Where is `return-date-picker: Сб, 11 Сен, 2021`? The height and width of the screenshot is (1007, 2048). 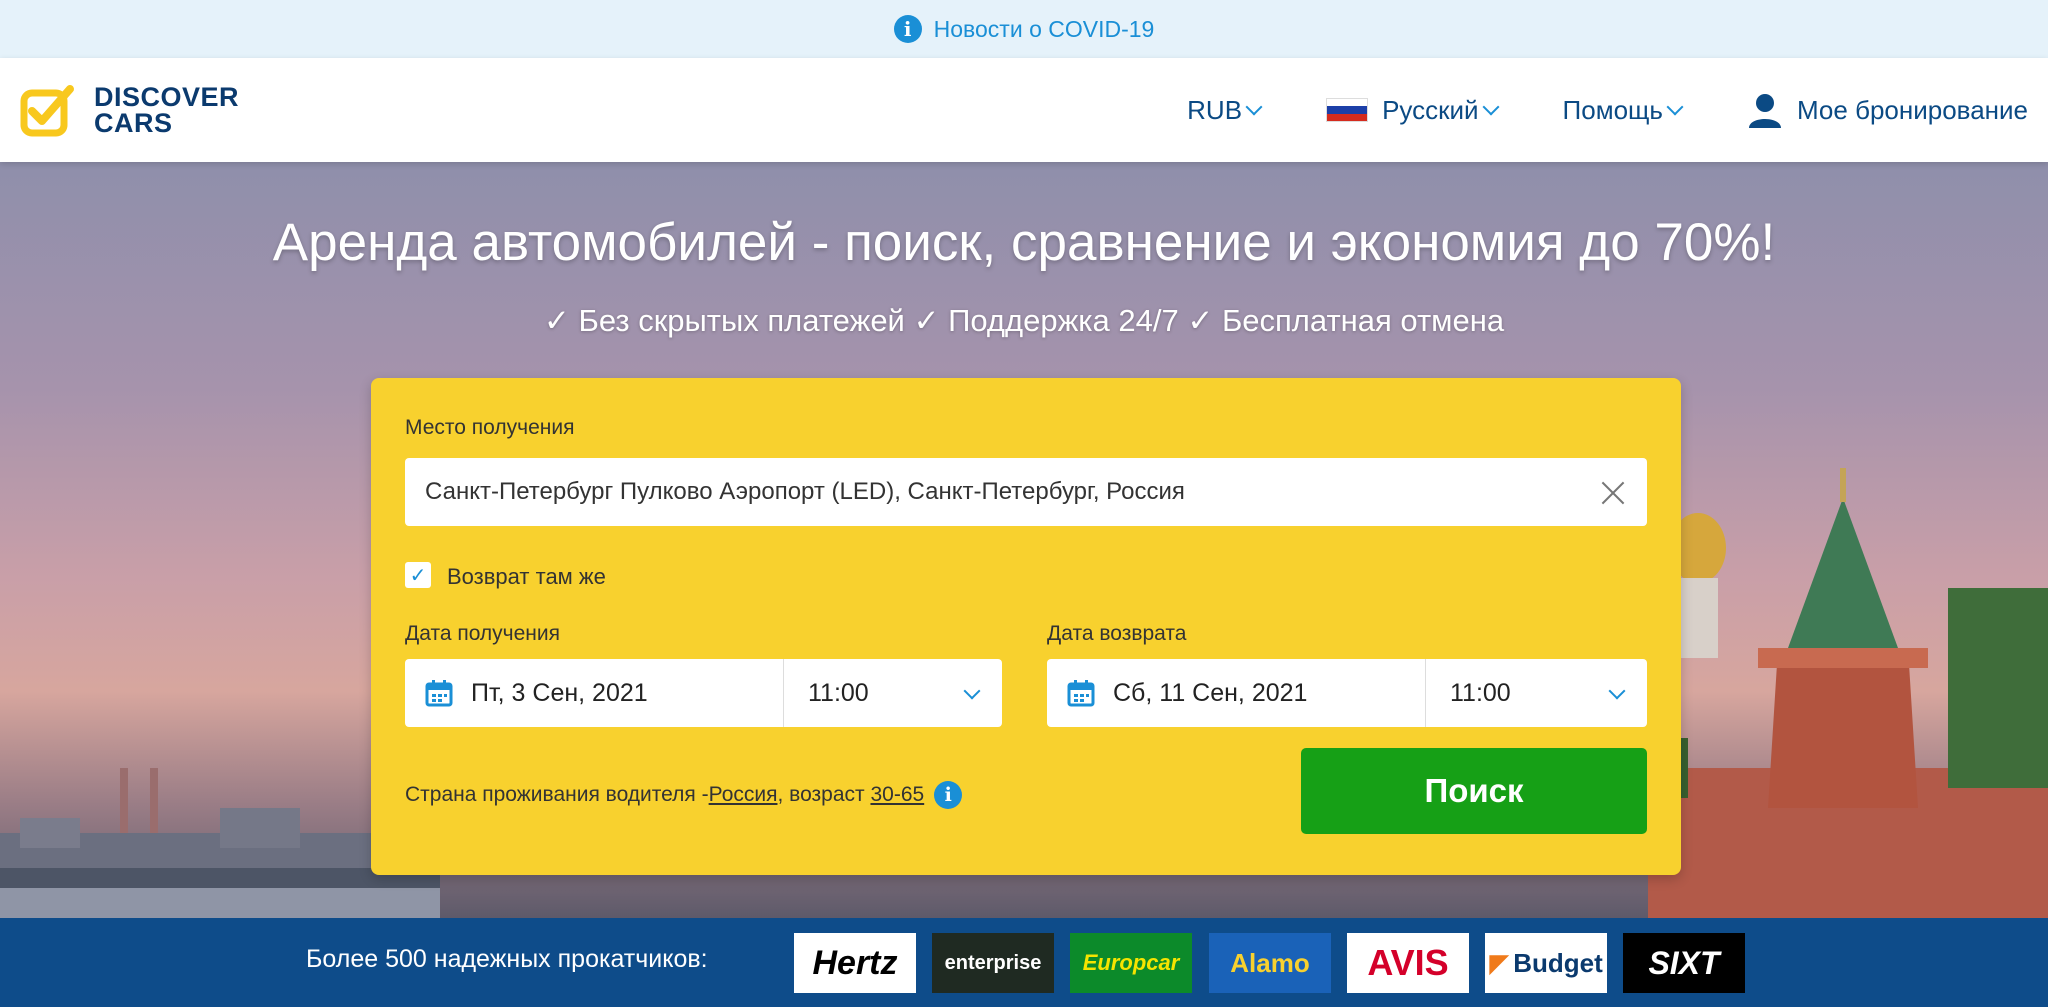
return-date-picker: Сб, 11 Сен, 2021 is located at coordinates (1236, 693).